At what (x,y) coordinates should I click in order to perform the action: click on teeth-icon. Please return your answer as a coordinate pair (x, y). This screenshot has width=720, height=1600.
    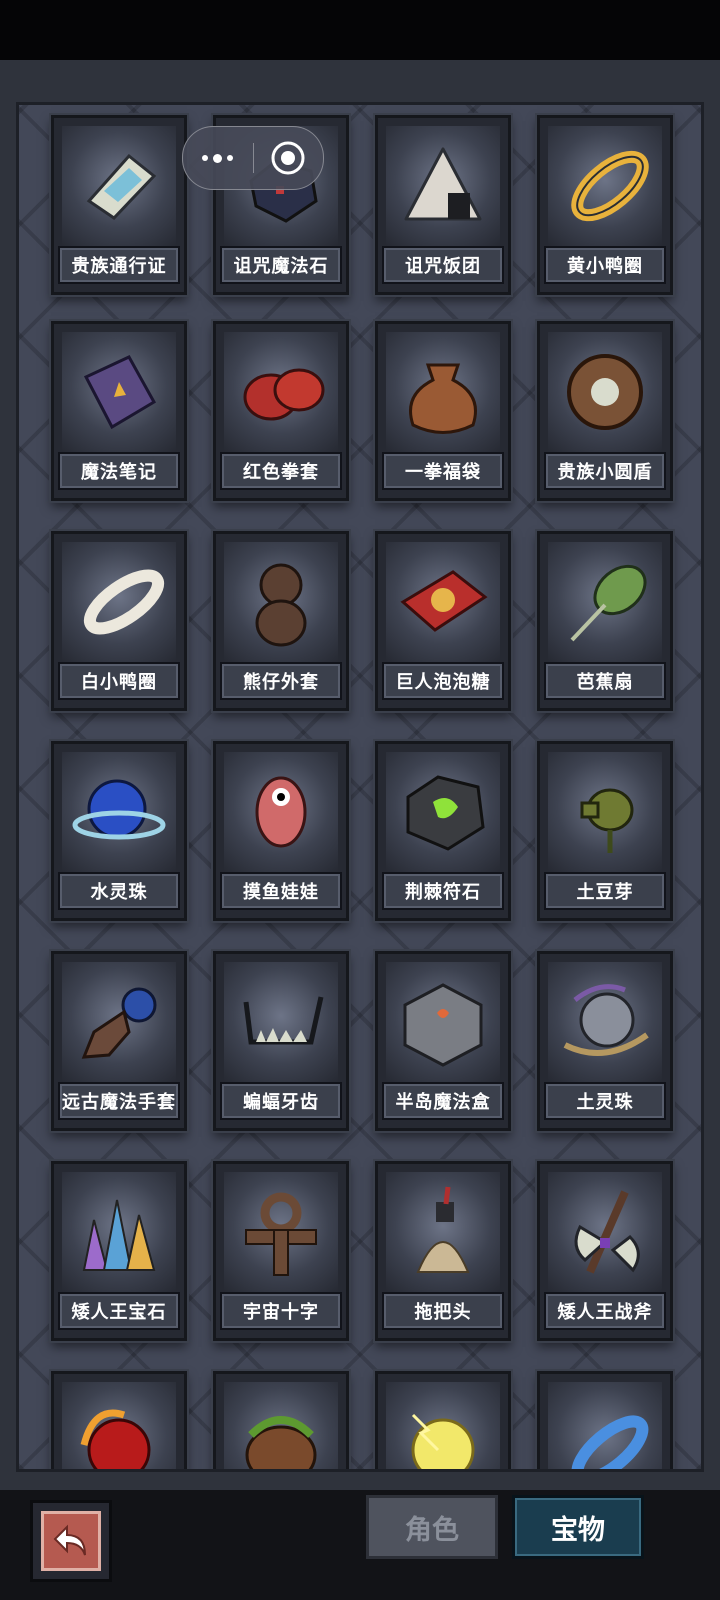
    Looking at the image, I should click on (281, 1022).